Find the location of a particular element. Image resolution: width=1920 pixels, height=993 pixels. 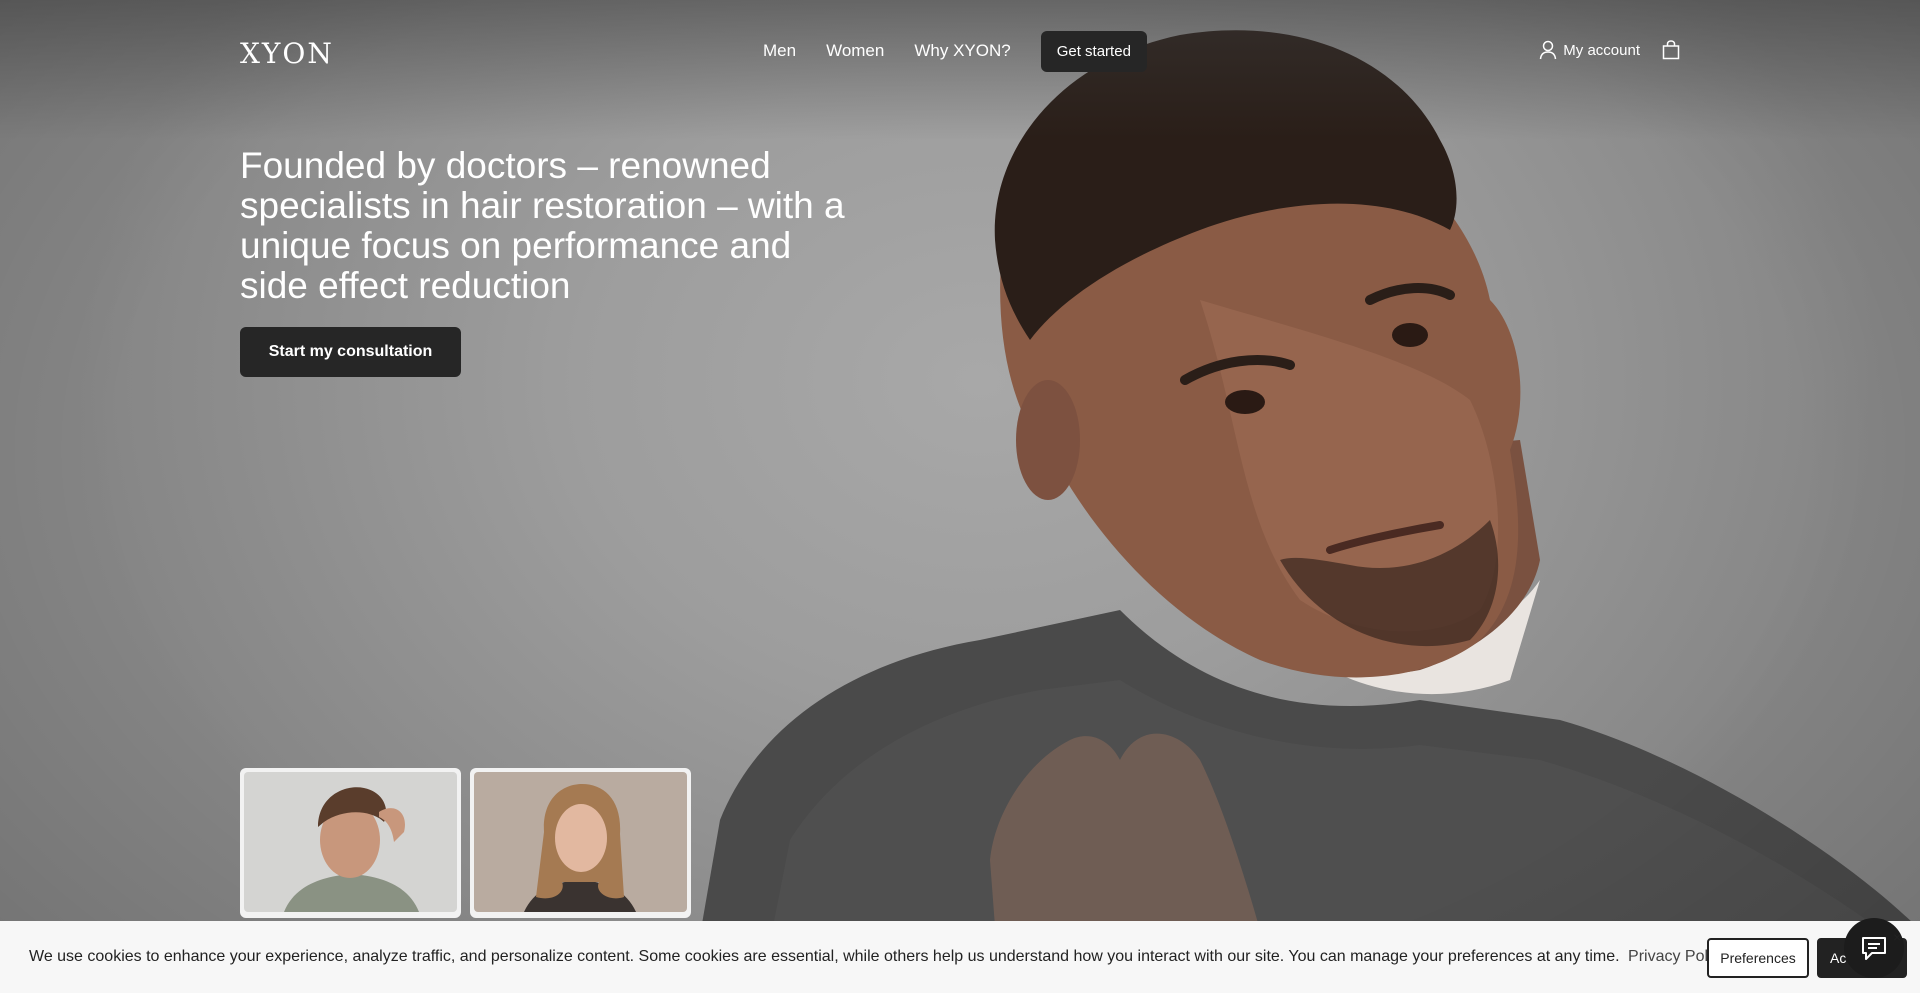

get-started-button: Get started is located at coordinates (1093, 51).